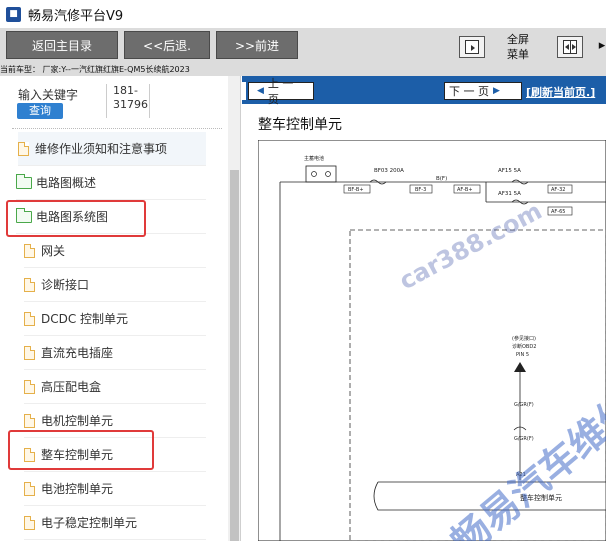 The width and height of the screenshot is (606, 541). What do you see at coordinates (389, 171) in the screenshot?
I see `fuse-bf03-label: BF03 200A` at bounding box center [389, 171].